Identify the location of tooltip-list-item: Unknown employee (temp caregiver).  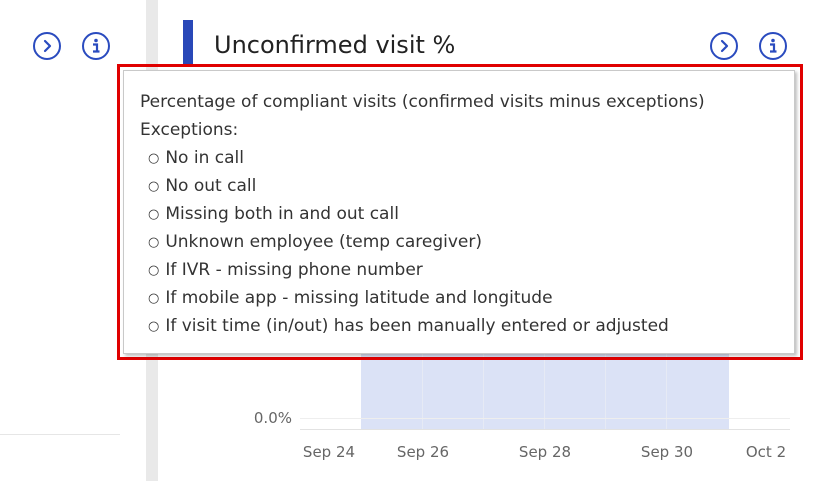
(467, 242).